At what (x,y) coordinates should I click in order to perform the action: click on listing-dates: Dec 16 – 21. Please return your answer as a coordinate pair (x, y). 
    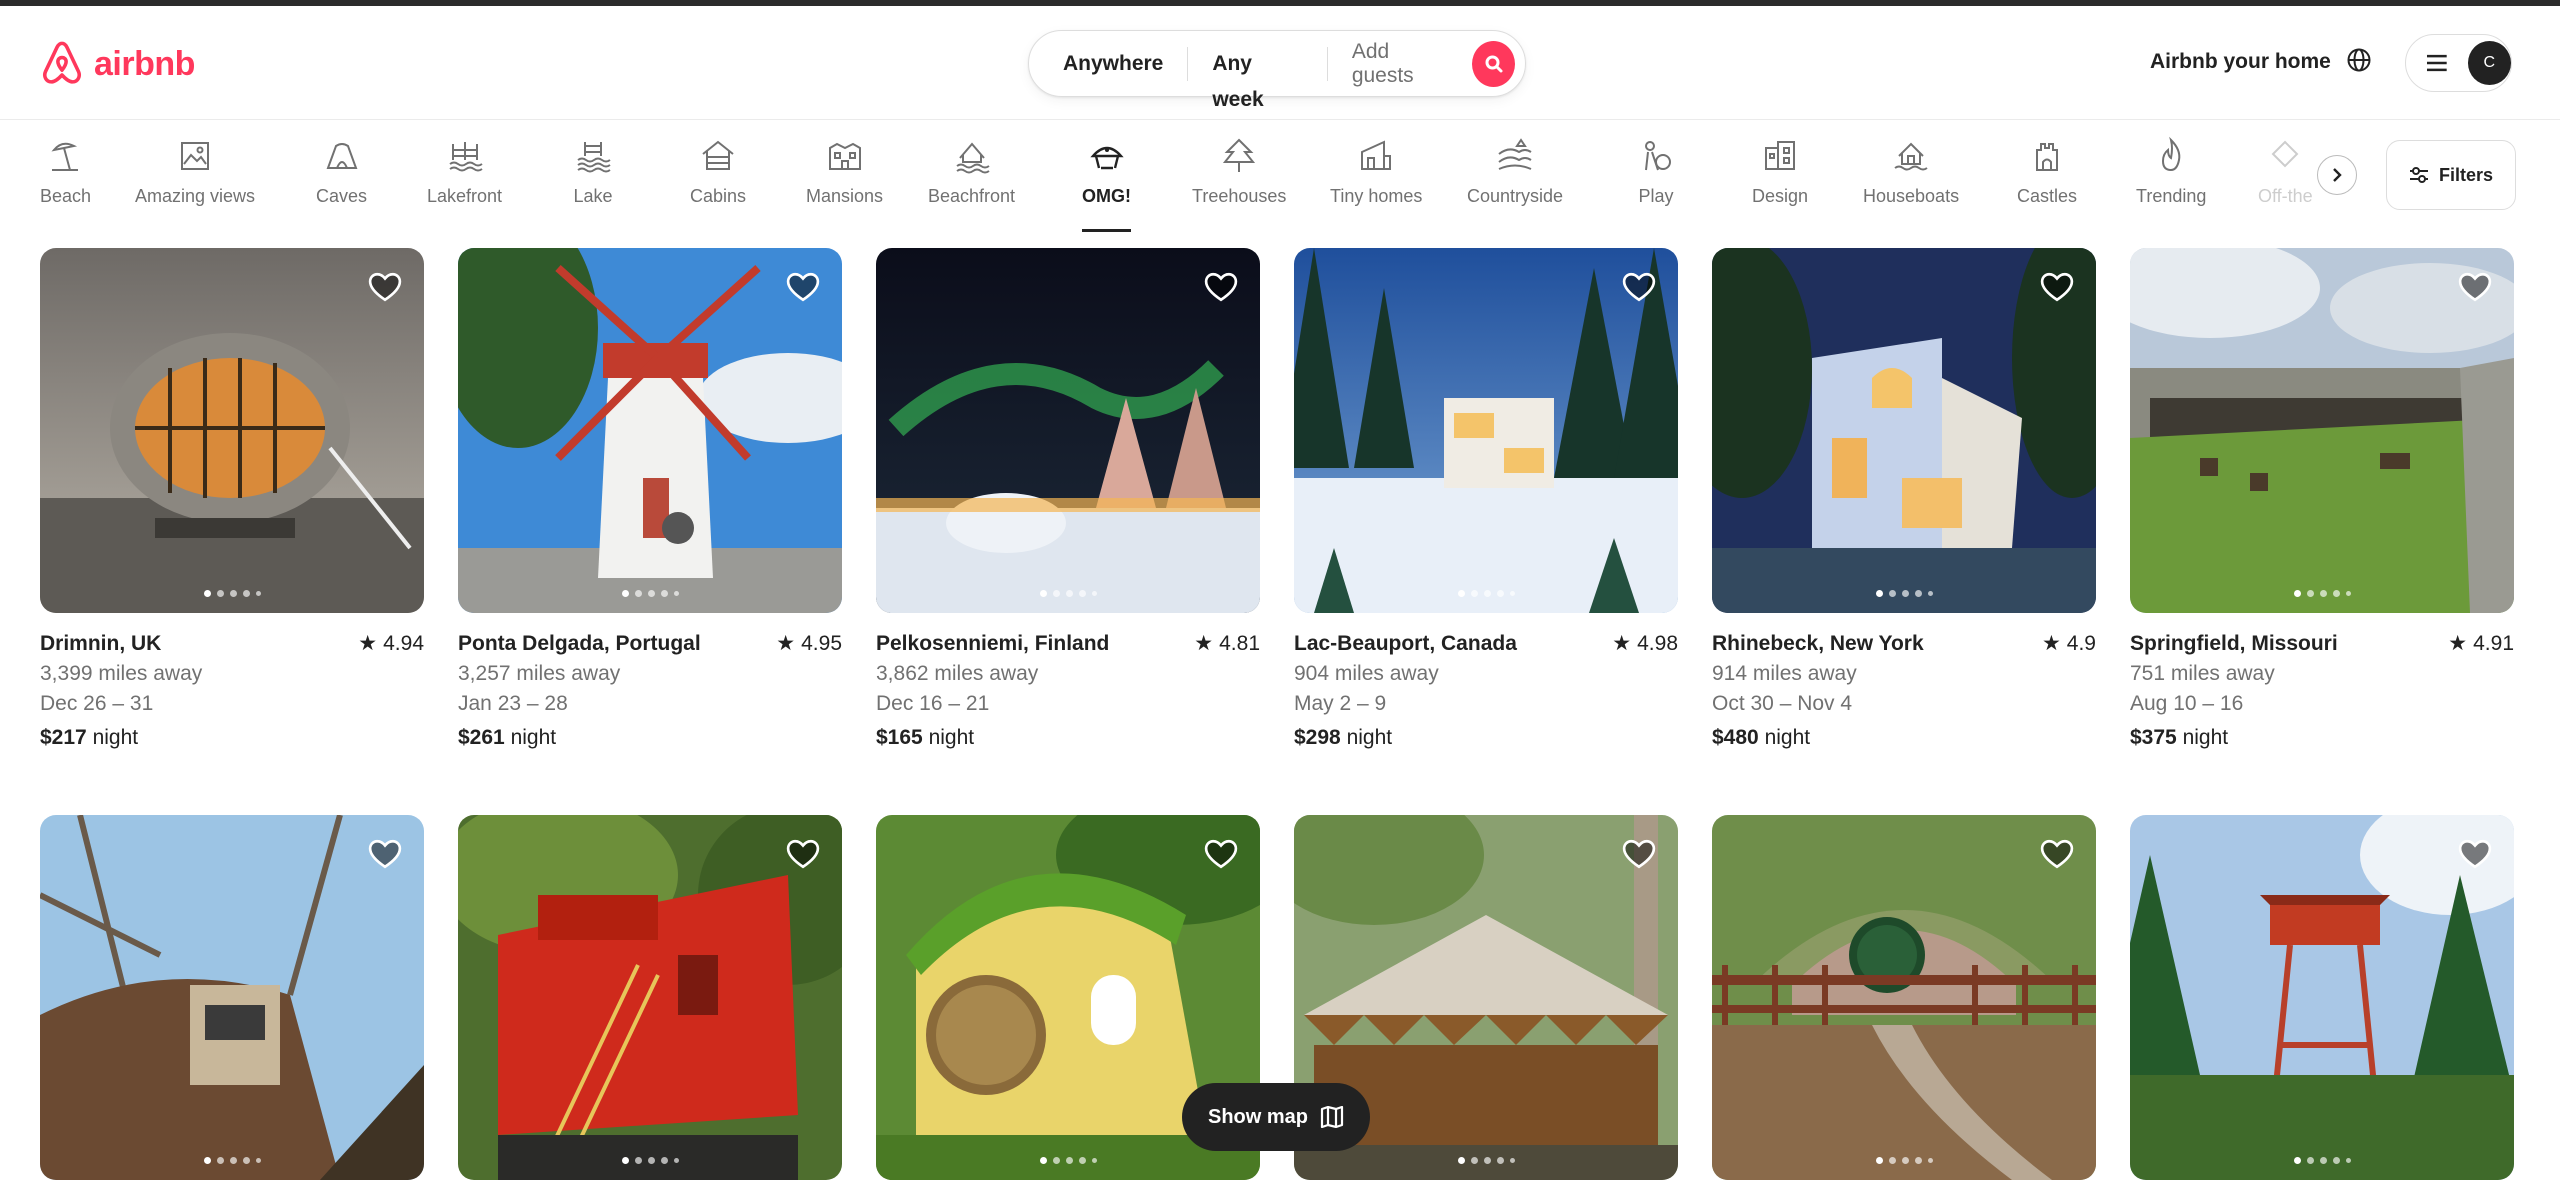
    Looking at the image, I should click on (933, 703).